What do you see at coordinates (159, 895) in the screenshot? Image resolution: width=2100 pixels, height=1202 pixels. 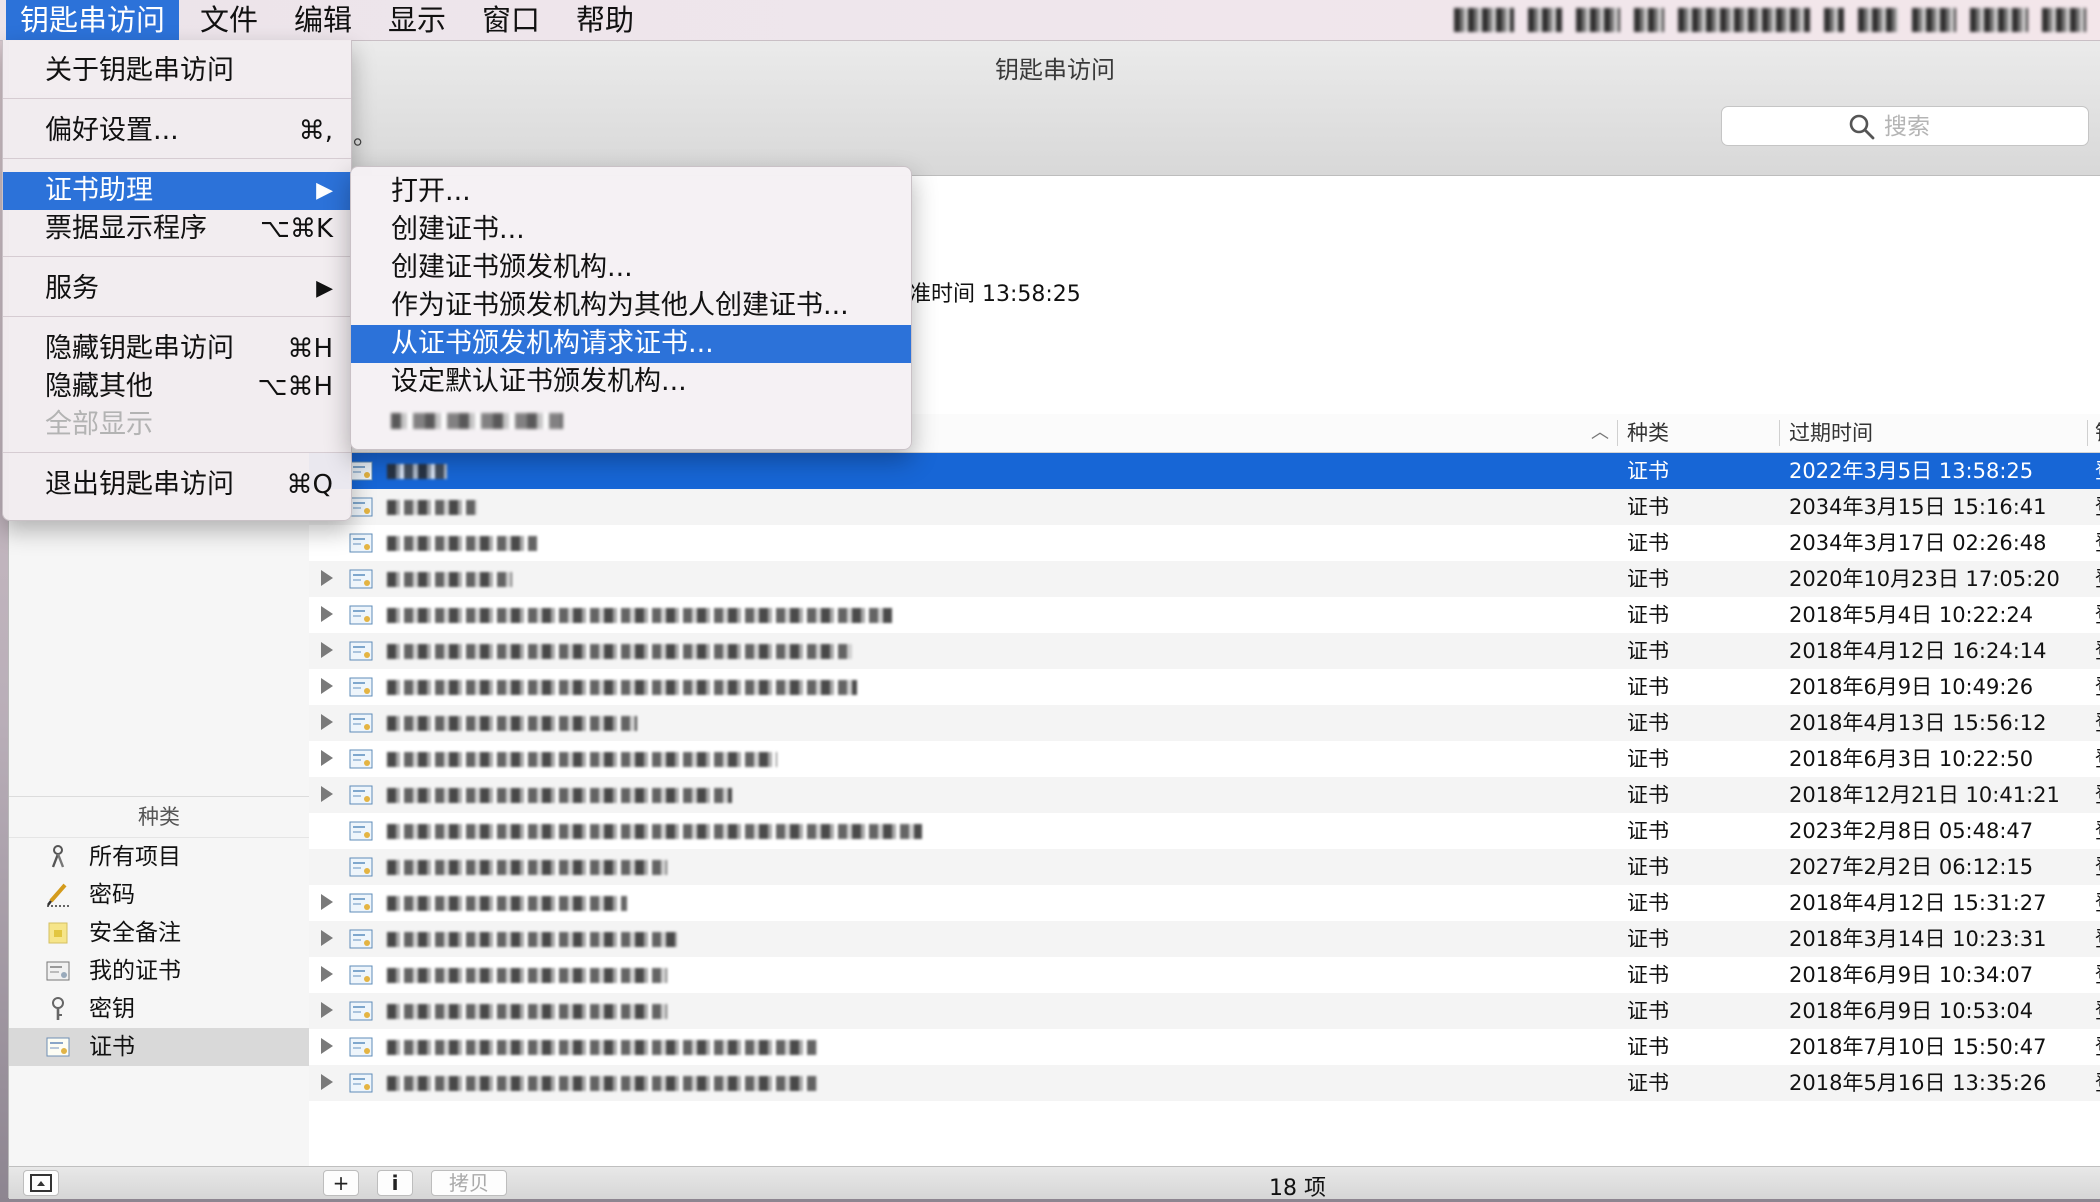 I see `category-passwords: 密码` at bounding box center [159, 895].